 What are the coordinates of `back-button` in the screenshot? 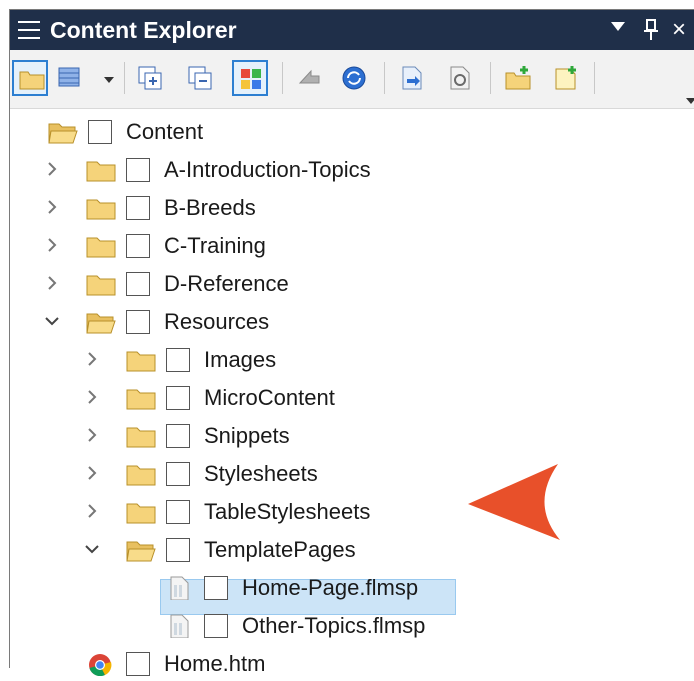 It's located at (310, 78).